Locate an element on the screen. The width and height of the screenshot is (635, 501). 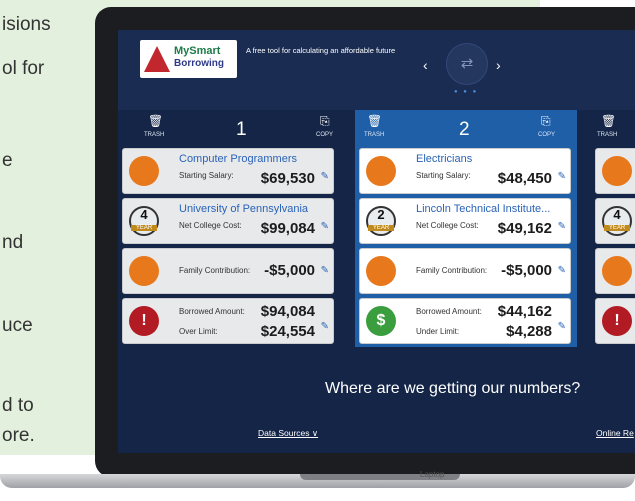
background-text-line: ore. is located at coordinates (18, 435).